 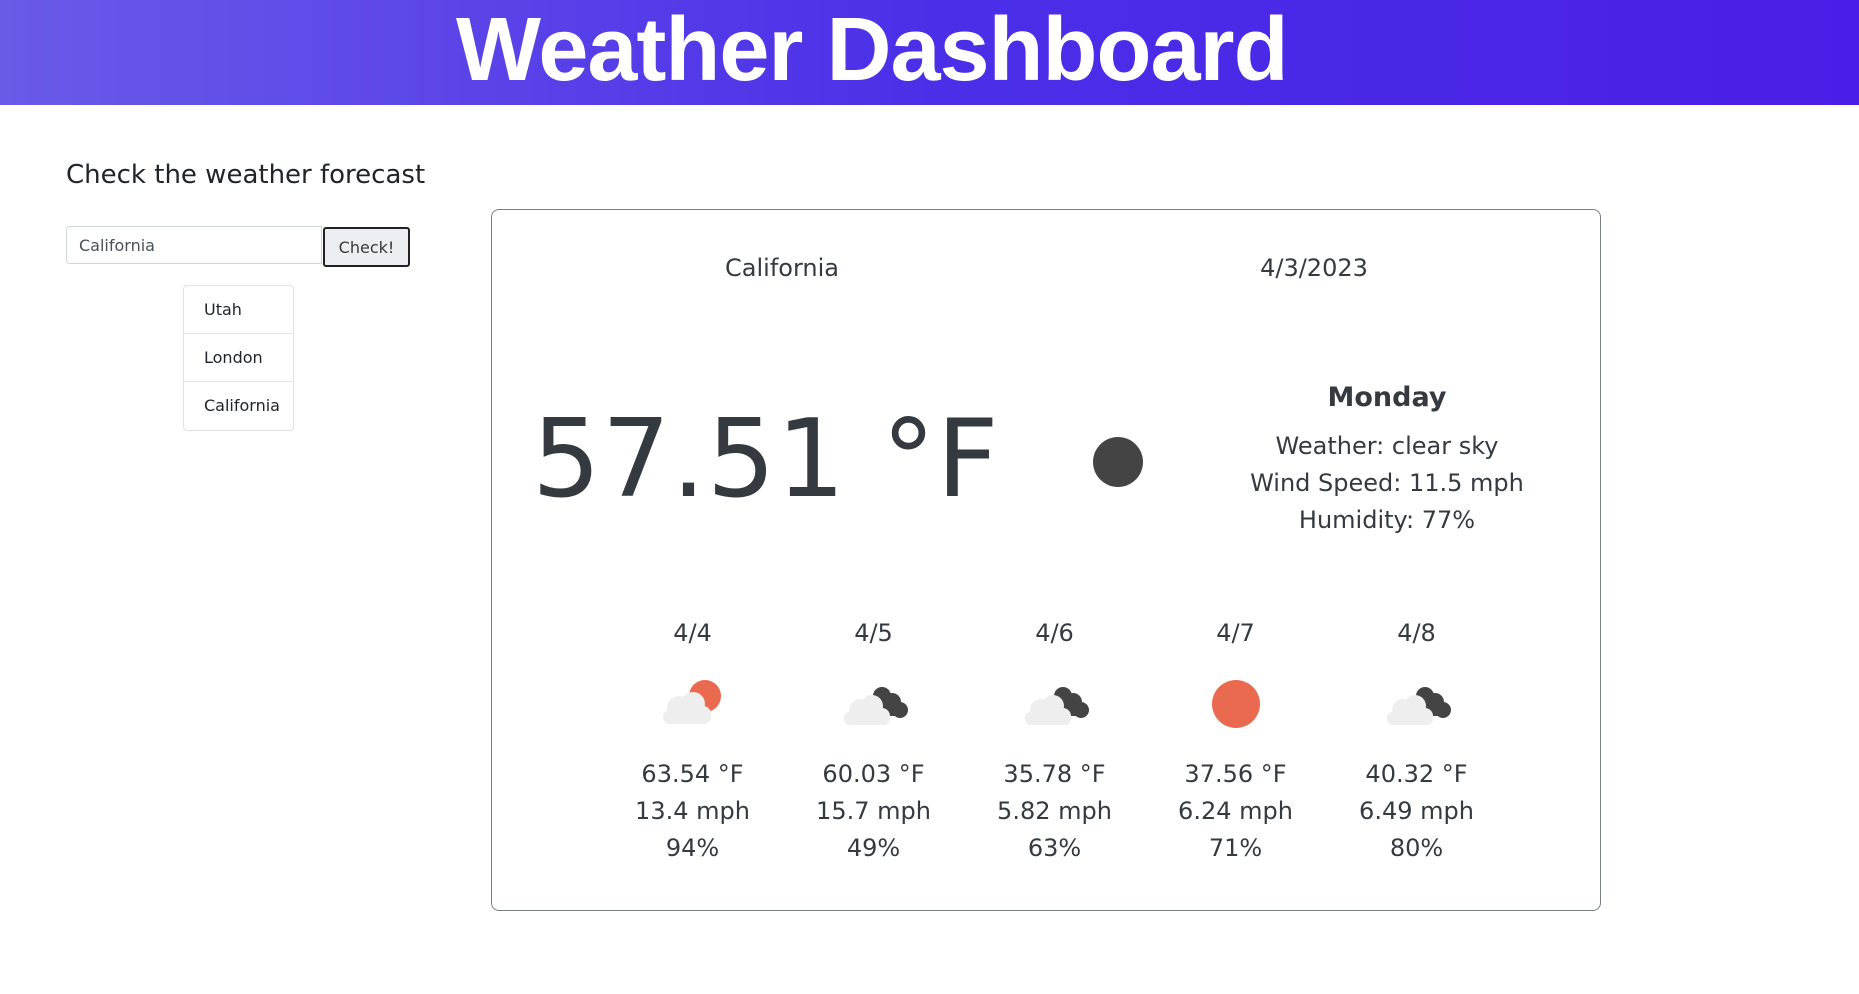 I want to click on history-item-california: California, so click(x=238, y=406).